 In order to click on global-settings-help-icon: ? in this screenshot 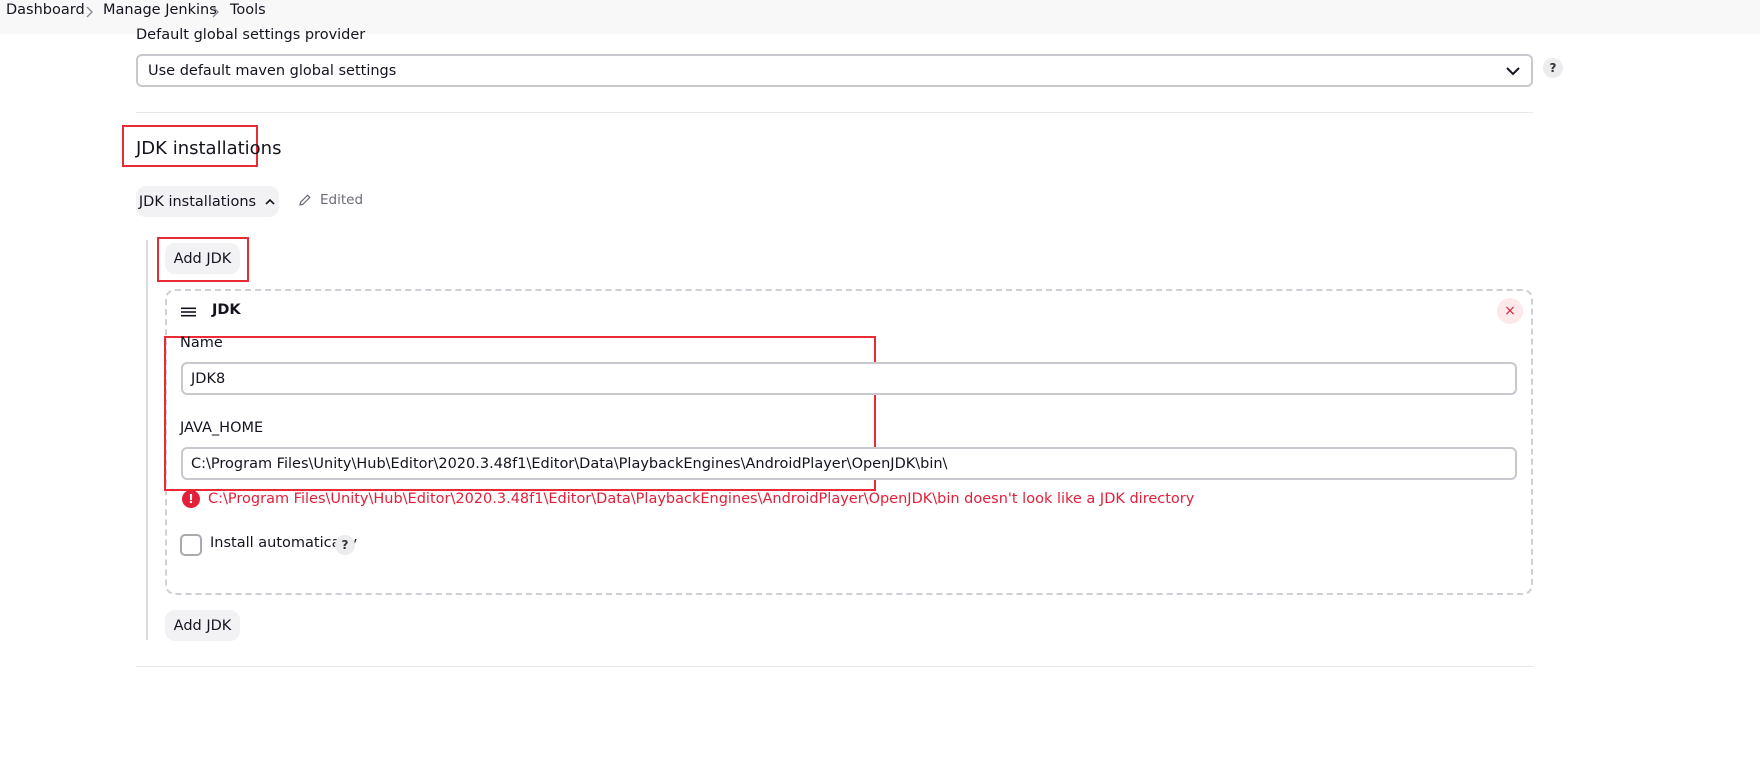, I will do `click(1553, 68)`.